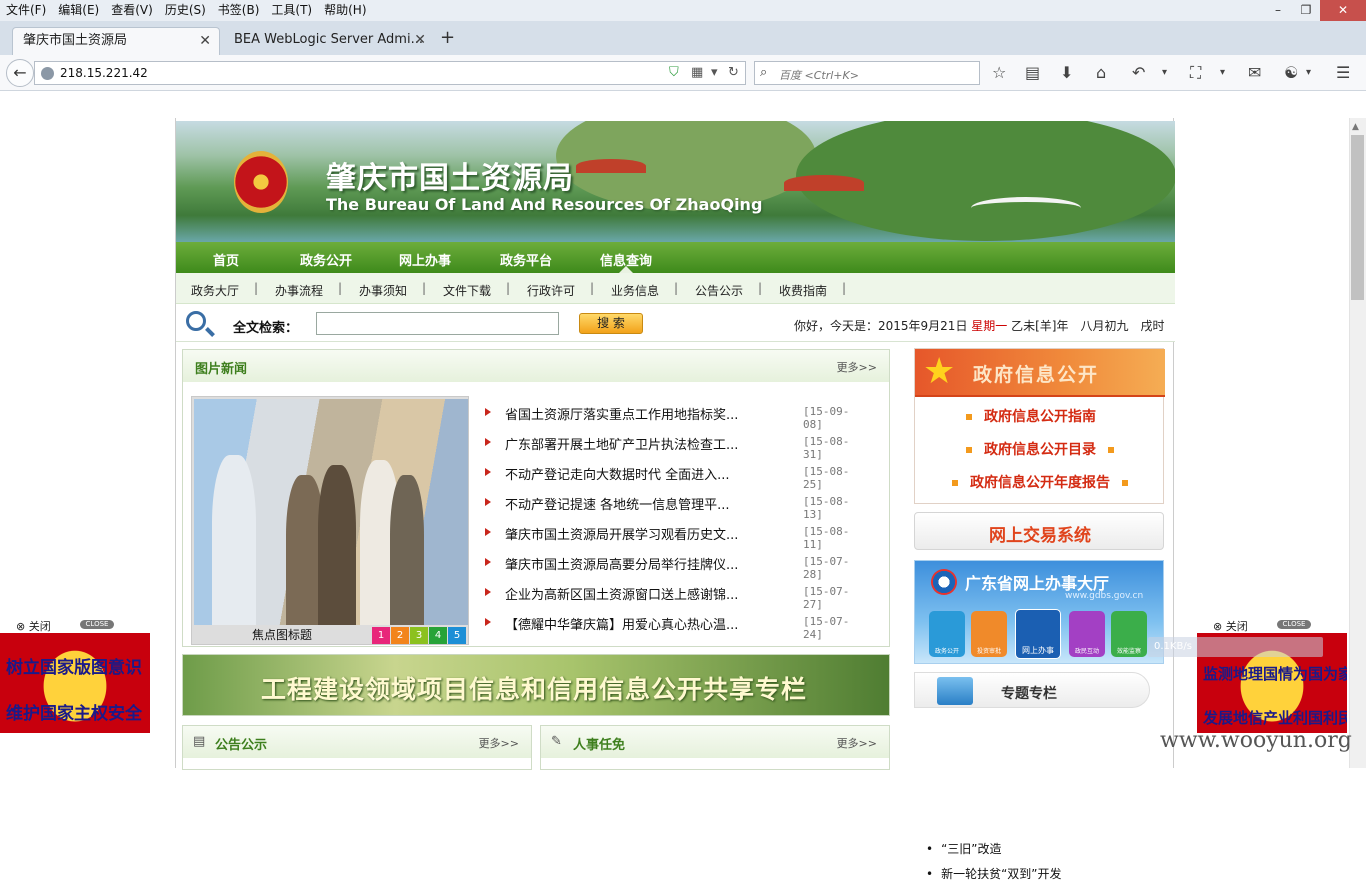 This screenshot has height=882, width=1366. I want to click on subnav-item: 政务大厅, so click(215, 290).